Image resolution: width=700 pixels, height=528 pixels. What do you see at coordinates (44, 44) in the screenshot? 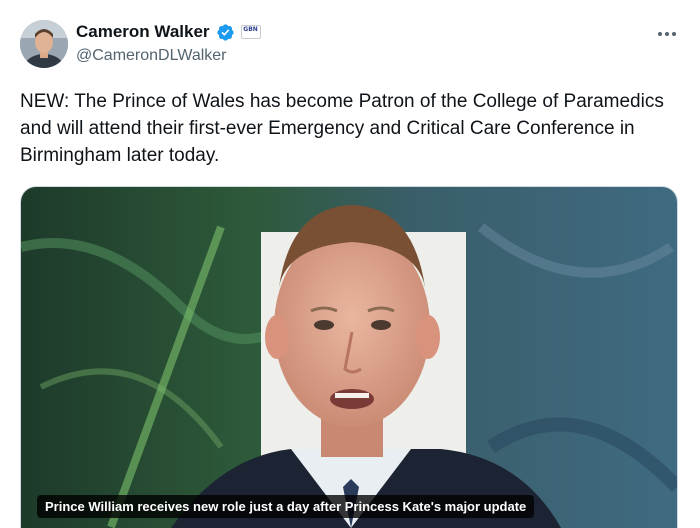
I see `avatar` at bounding box center [44, 44].